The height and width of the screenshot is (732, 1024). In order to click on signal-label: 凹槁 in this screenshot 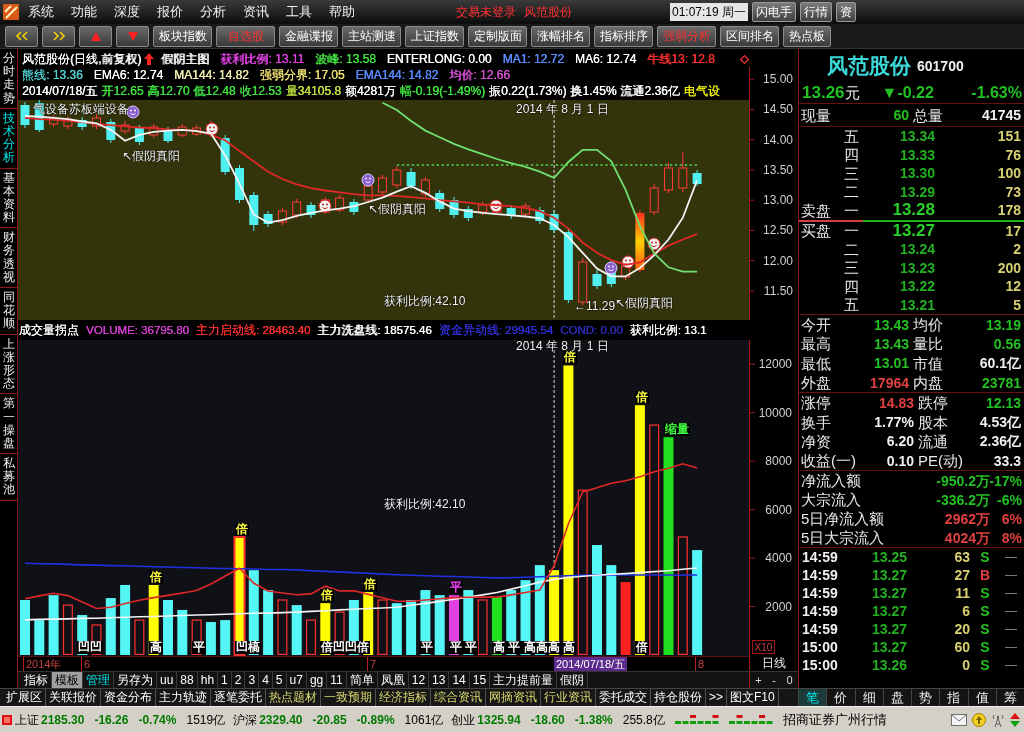, I will do `click(247, 647)`.